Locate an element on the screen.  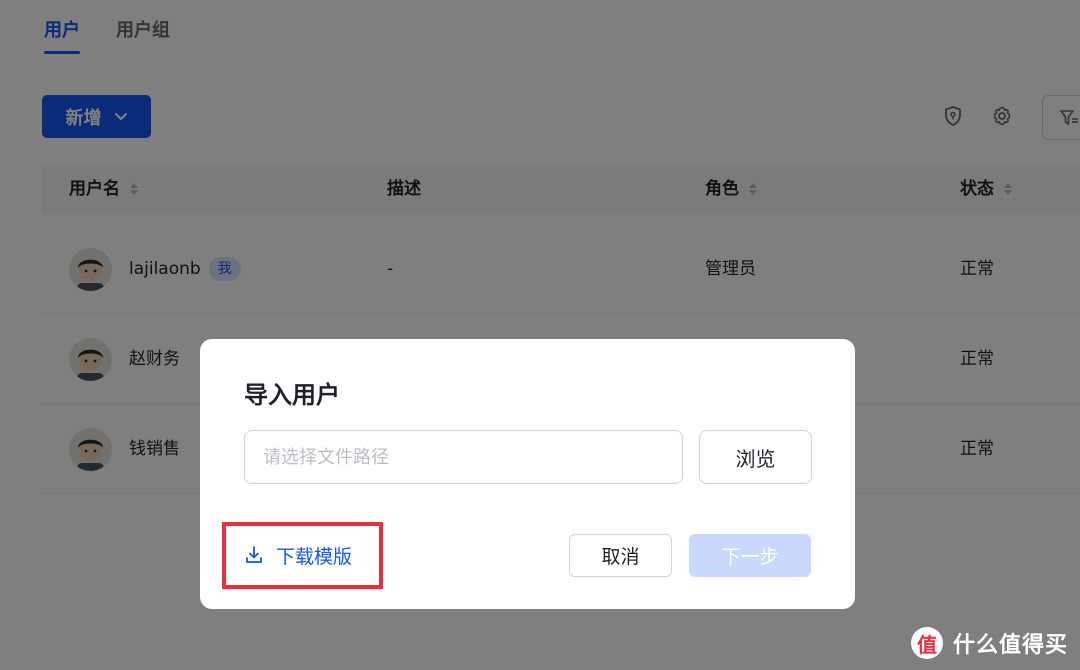
watermark: 值 什么值得买 is located at coordinates (989, 643).